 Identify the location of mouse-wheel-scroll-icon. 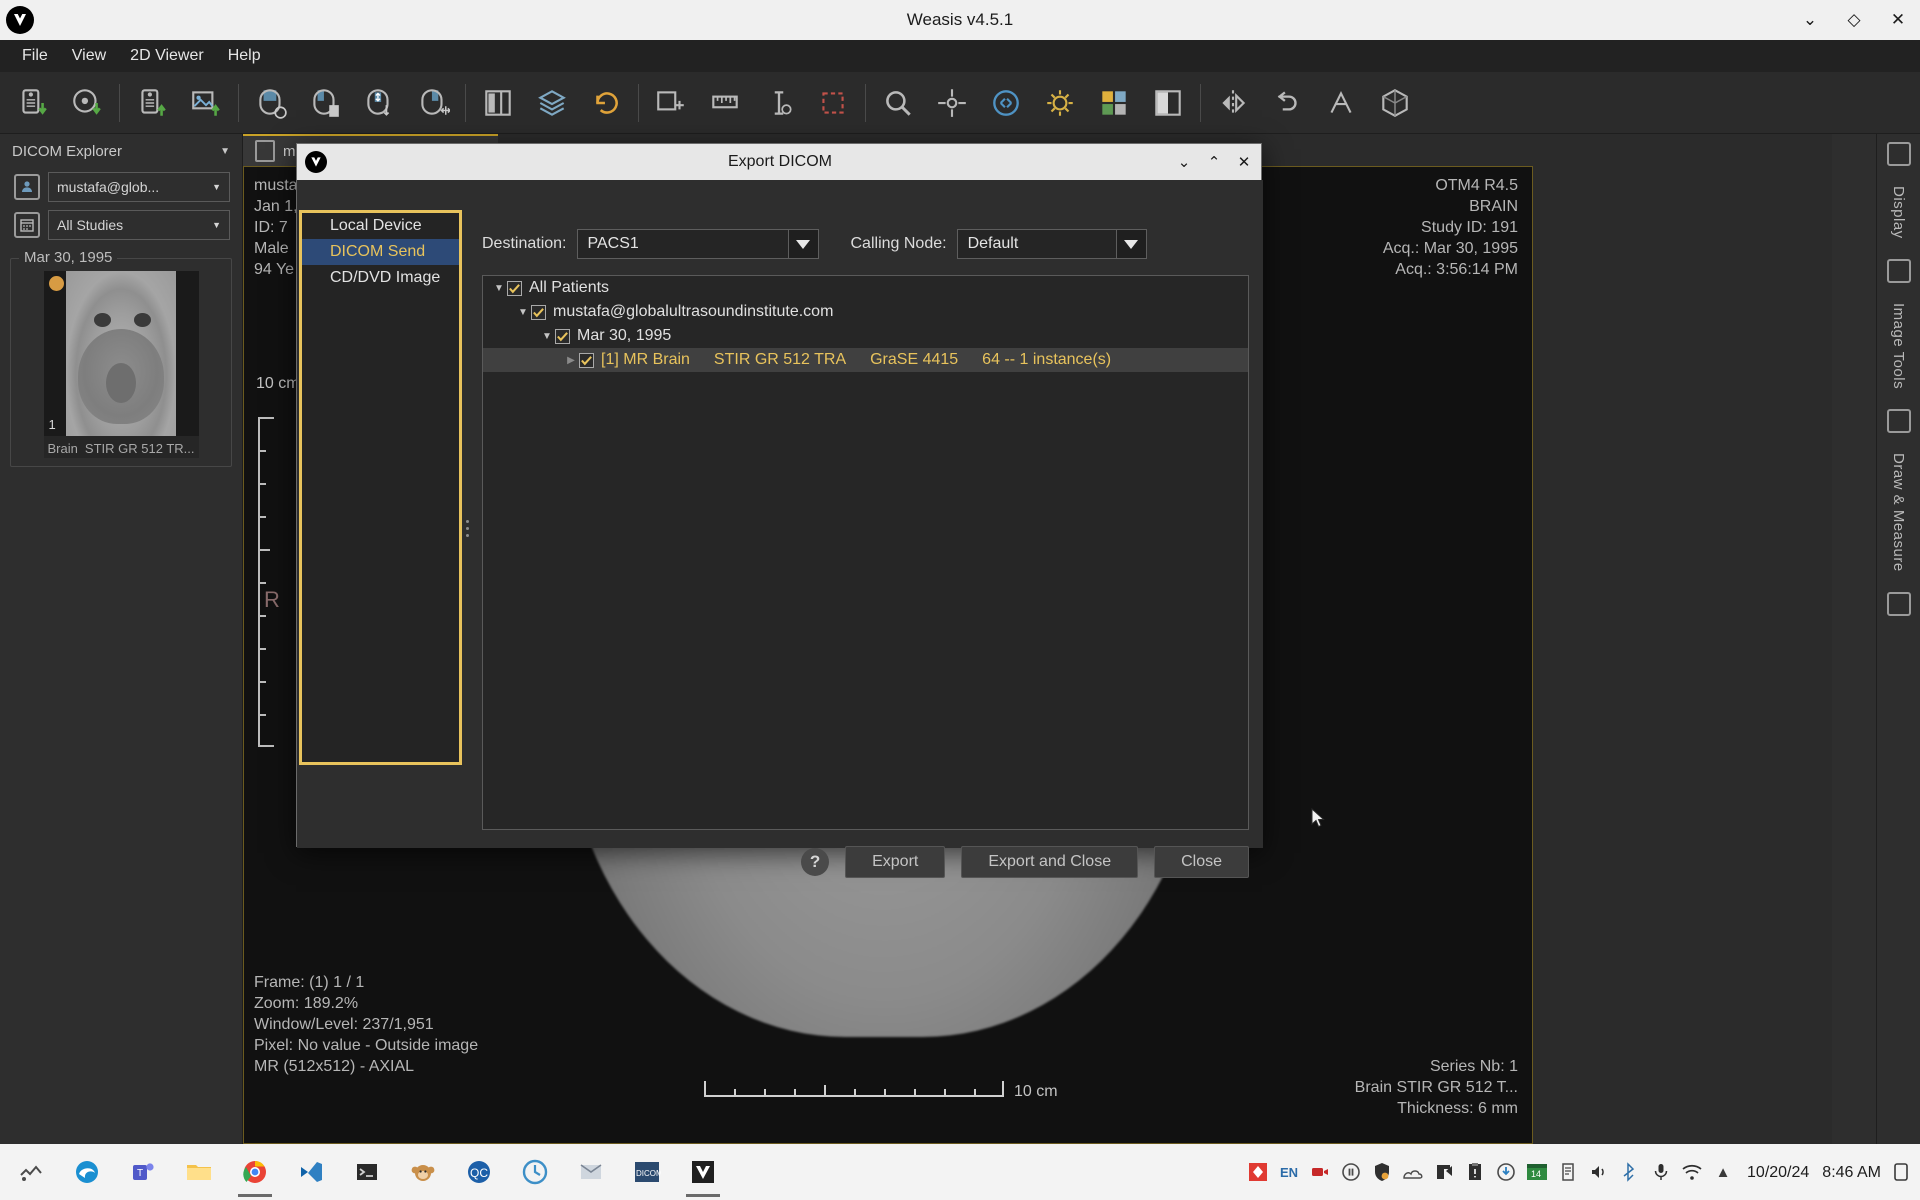
(379, 103).